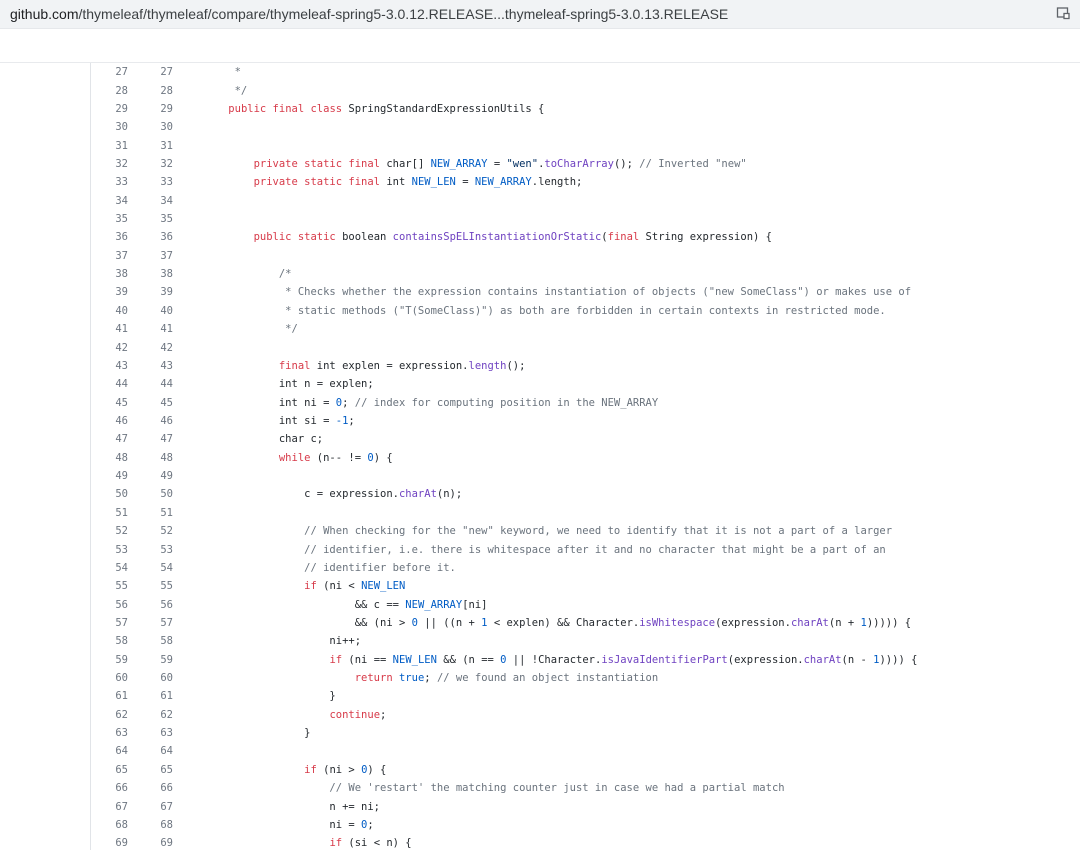 This screenshot has height=852, width=1080. Describe the element at coordinates (150, 660) in the screenshot. I see `new-line-number: 59` at that location.